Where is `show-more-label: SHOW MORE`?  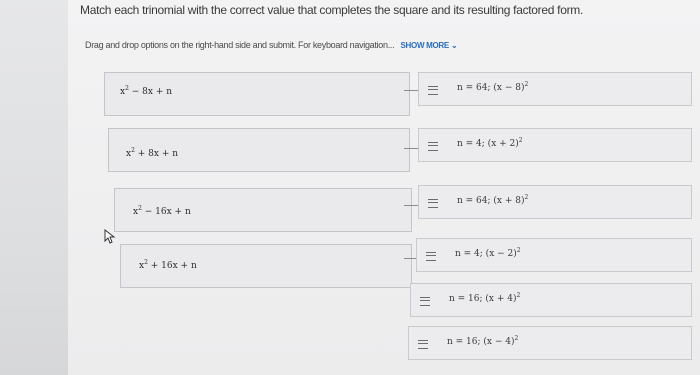
show-more-label: SHOW MORE is located at coordinates (425, 45).